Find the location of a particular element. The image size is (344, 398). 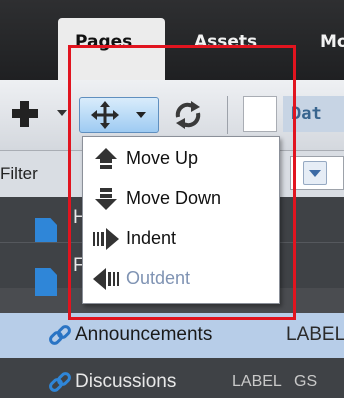

list-item-label: Discussions is located at coordinates (126, 381).